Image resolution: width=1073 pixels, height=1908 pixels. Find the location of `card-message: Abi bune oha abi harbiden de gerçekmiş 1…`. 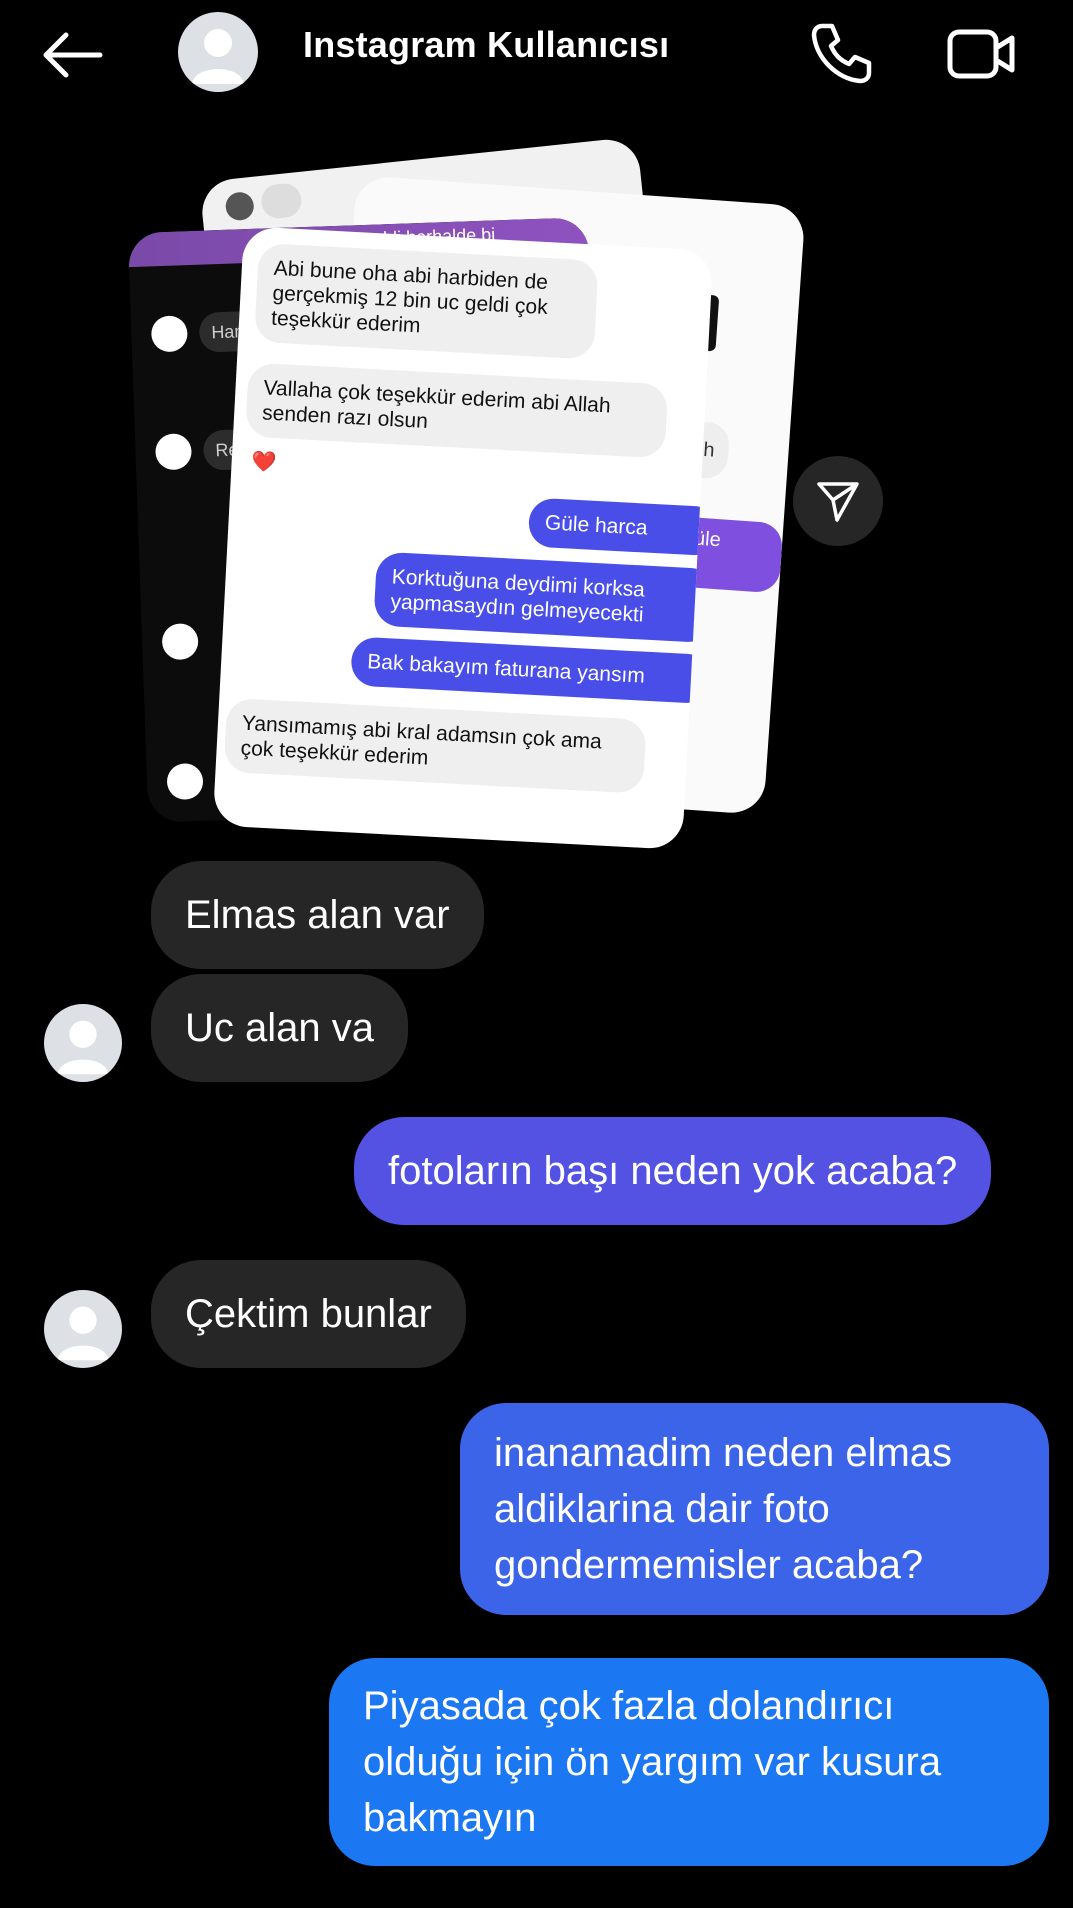

card-message: Abi bune oha abi harbiden de gerçekmiş 1… is located at coordinates (426, 301).